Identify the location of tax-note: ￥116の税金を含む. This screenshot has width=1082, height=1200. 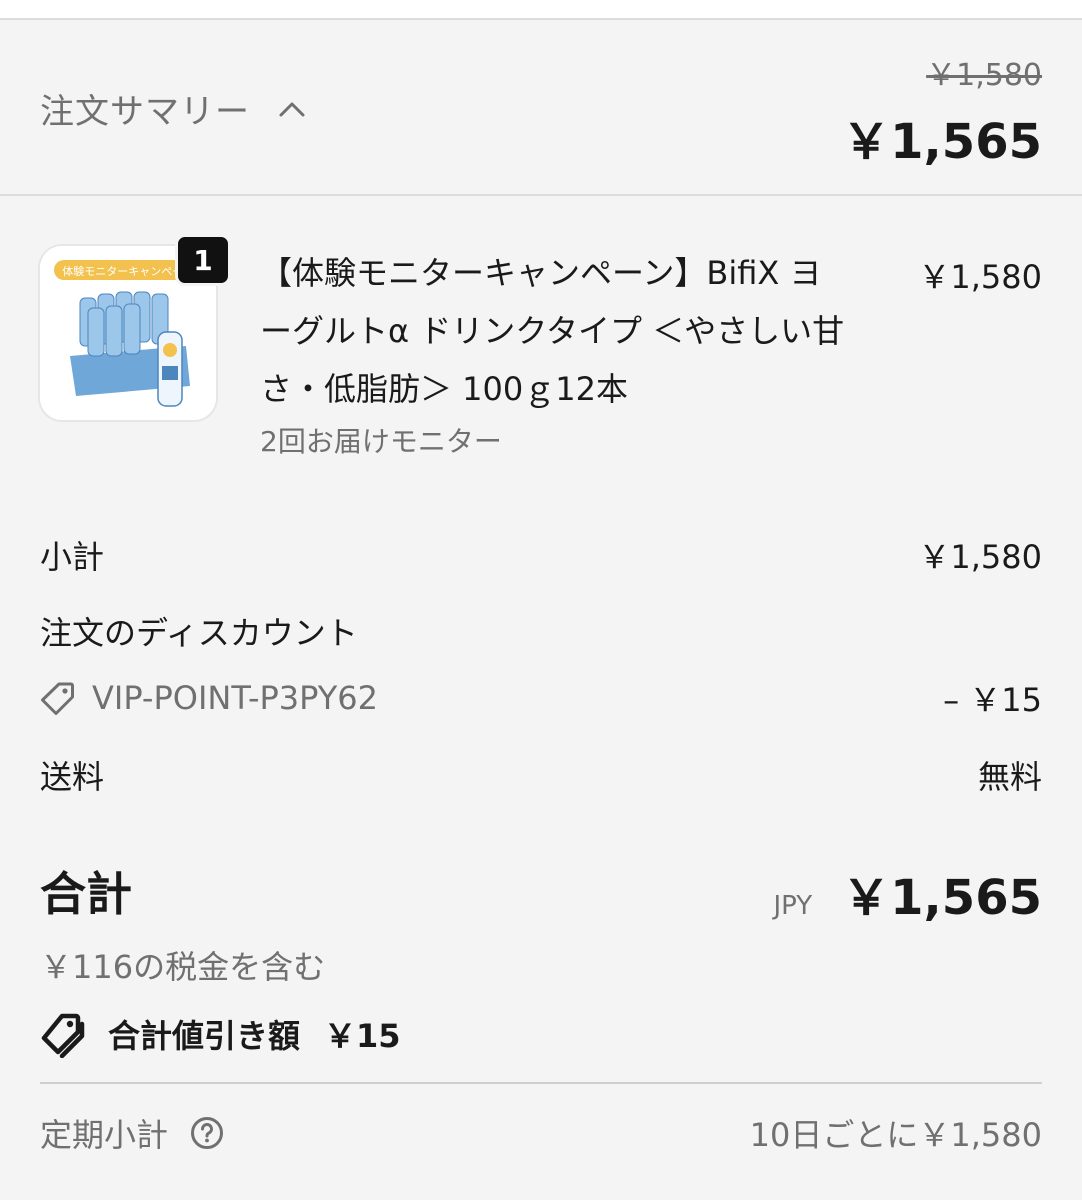
(183, 967).